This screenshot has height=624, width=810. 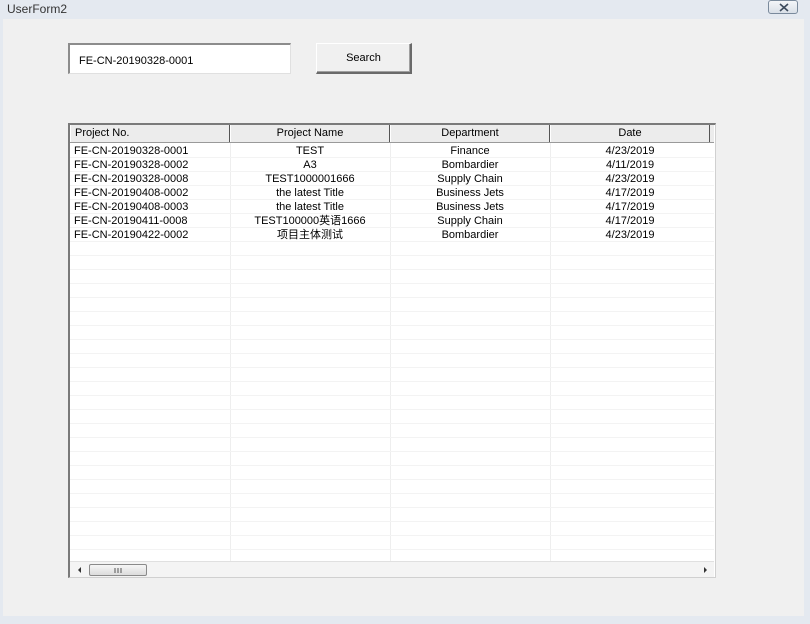 What do you see at coordinates (131, 179) in the screenshot?
I see `cell-project-no: FE-CN-20190328-0008` at bounding box center [131, 179].